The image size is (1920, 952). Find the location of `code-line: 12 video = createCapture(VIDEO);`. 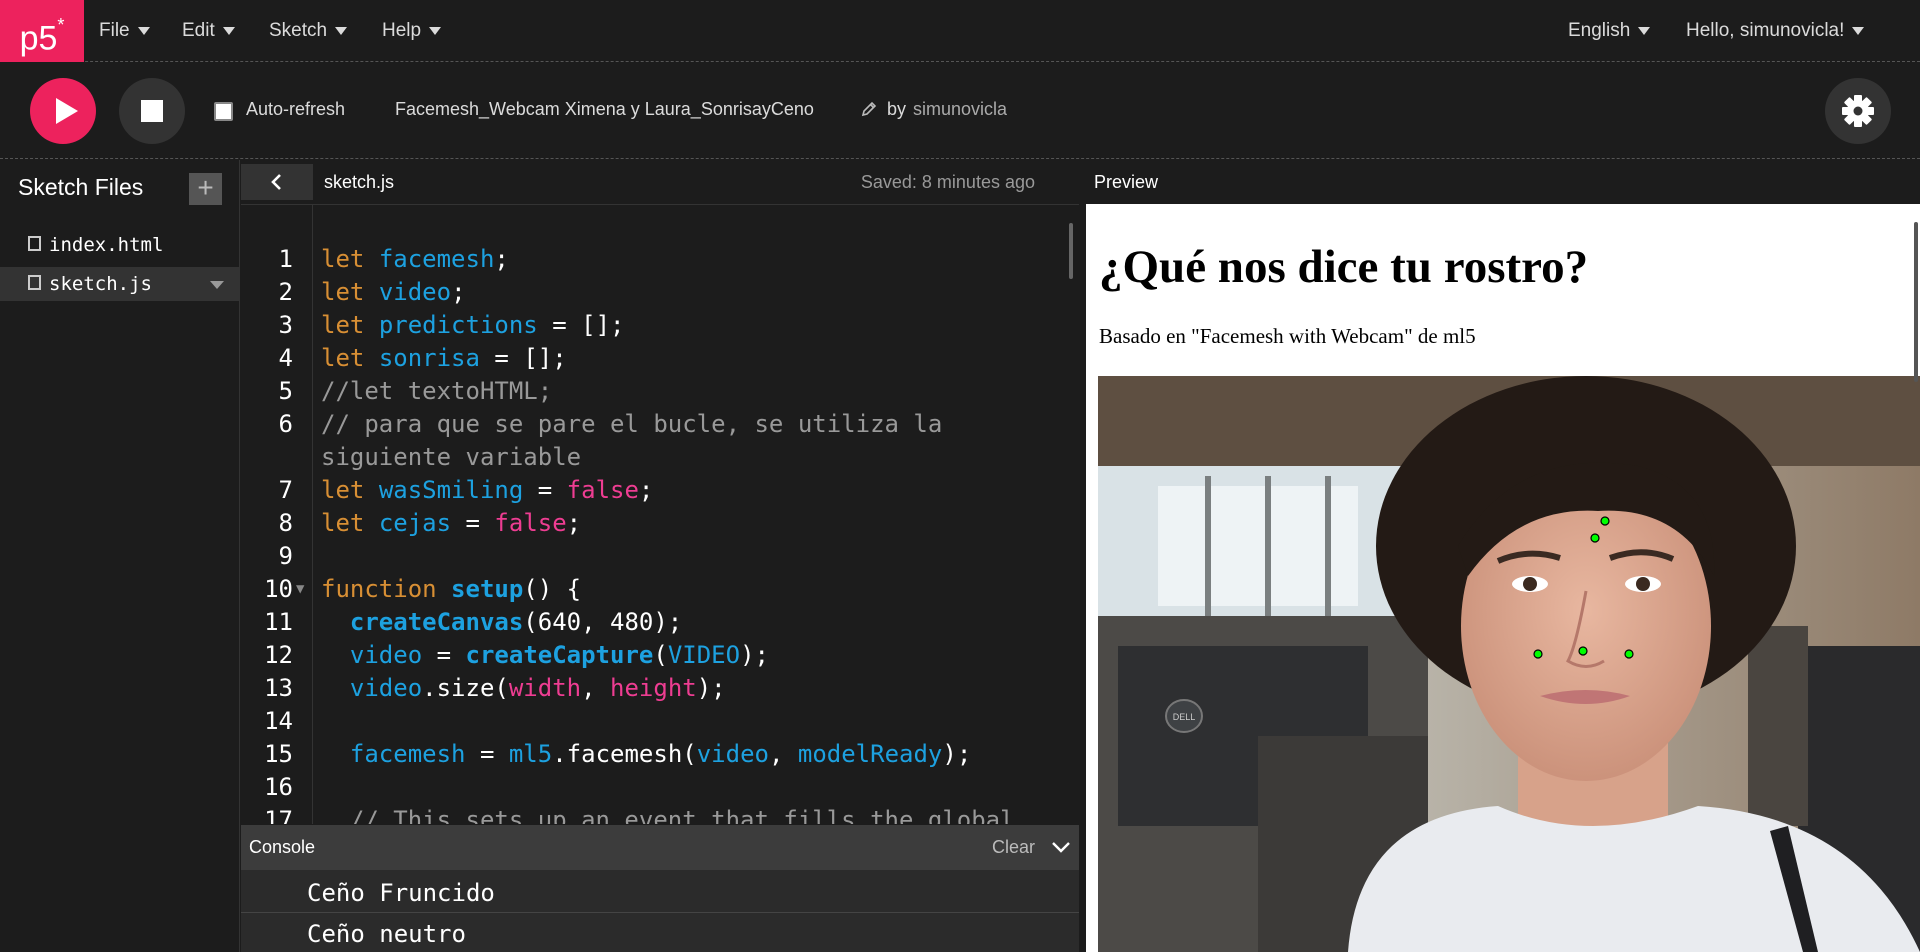

code-line: 12 video = createCapture(VIDEO); is located at coordinates (660, 655).